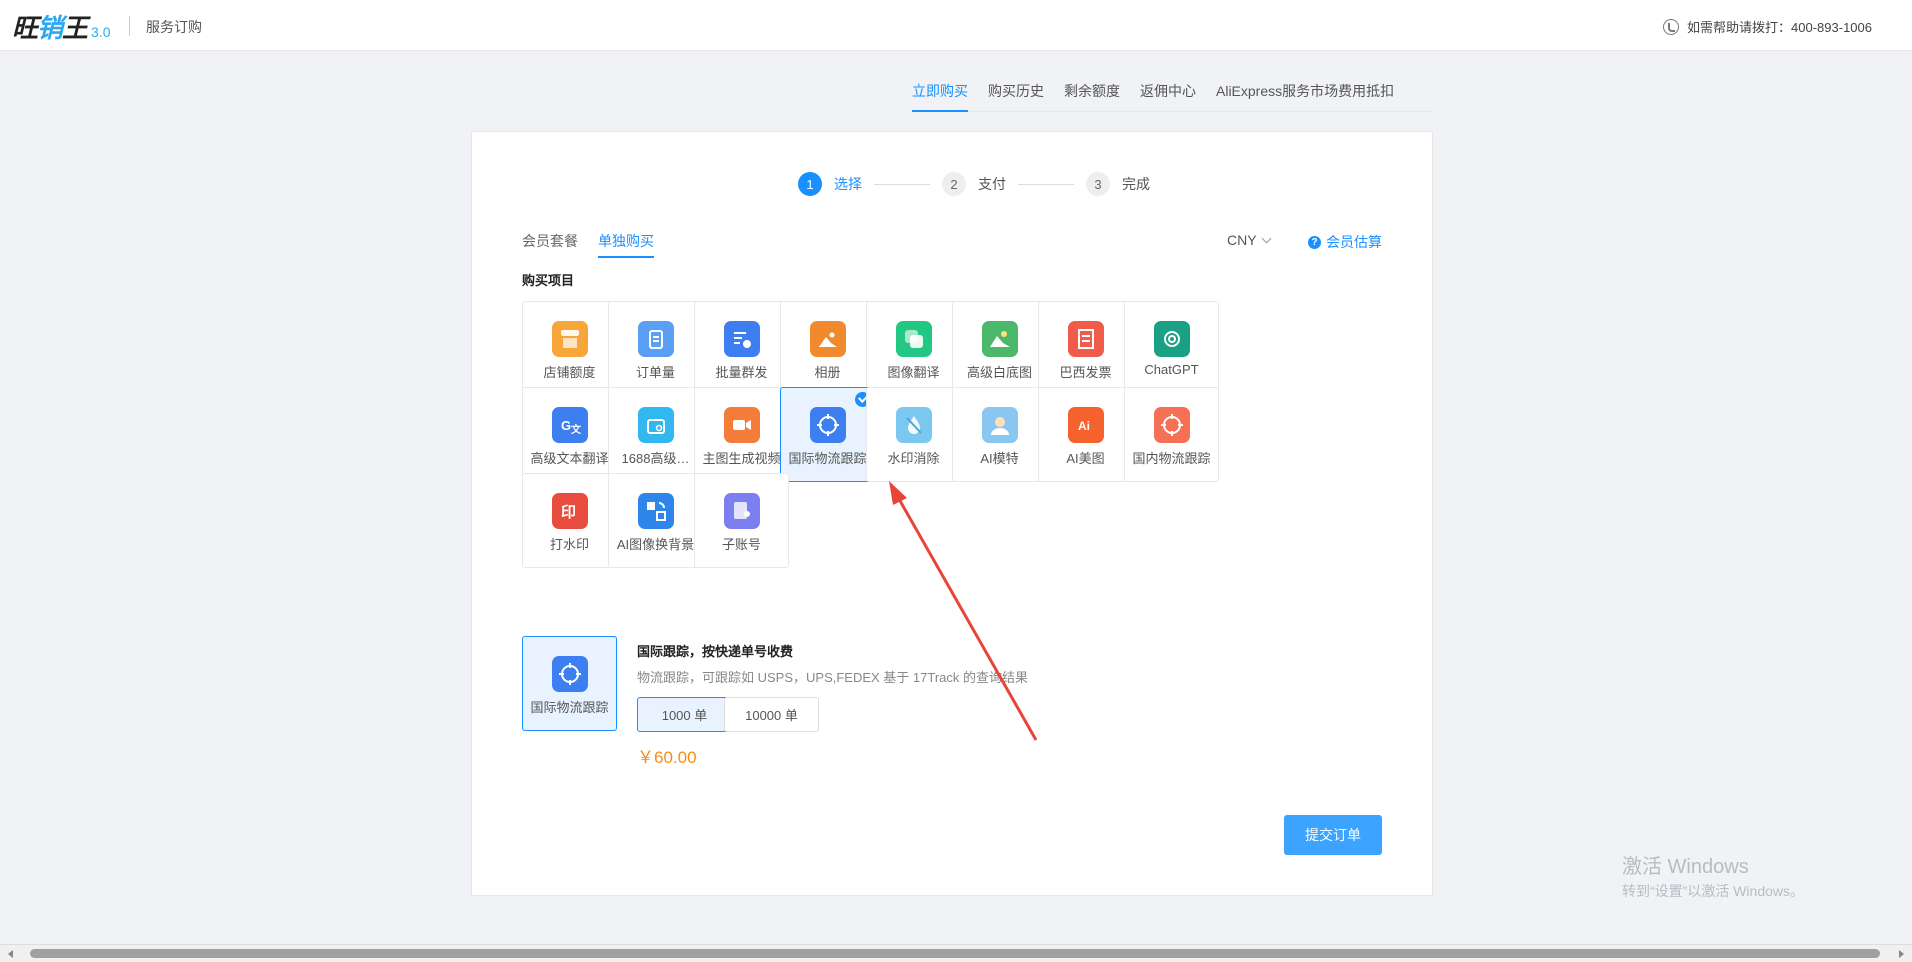 Image resolution: width=1912 pixels, height=962 pixels. I want to click on video-icon, so click(741, 425).